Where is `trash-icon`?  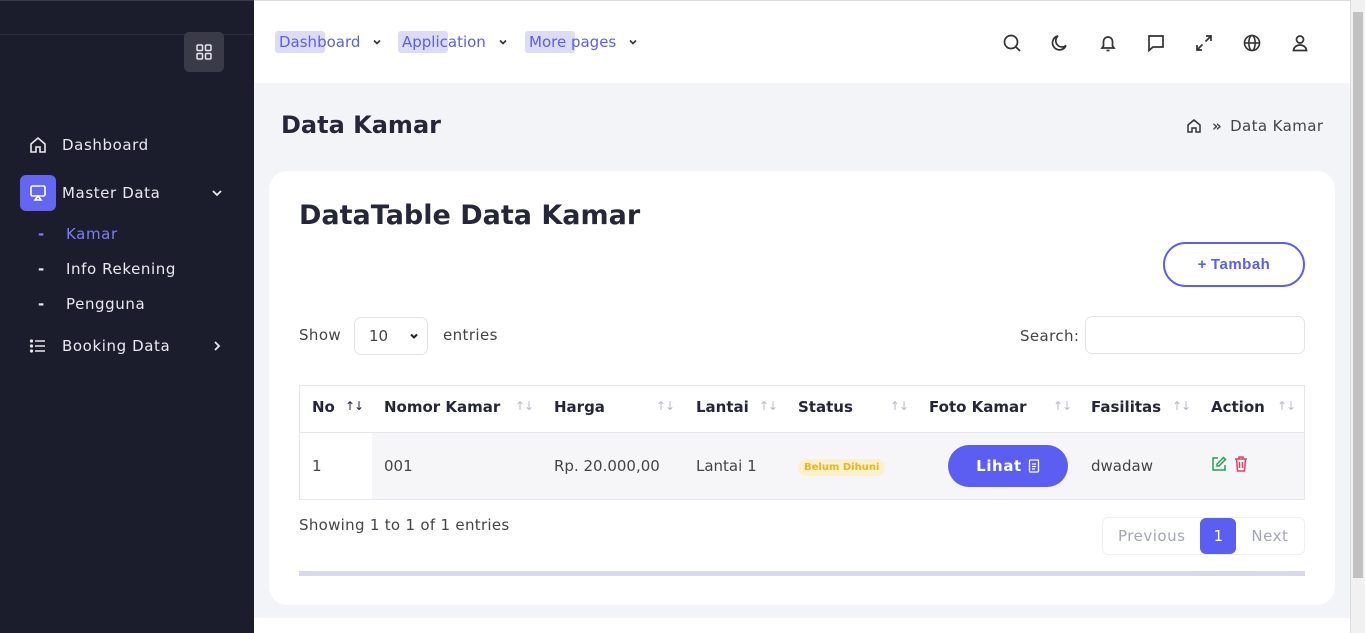 trash-icon is located at coordinates (1241, 464).